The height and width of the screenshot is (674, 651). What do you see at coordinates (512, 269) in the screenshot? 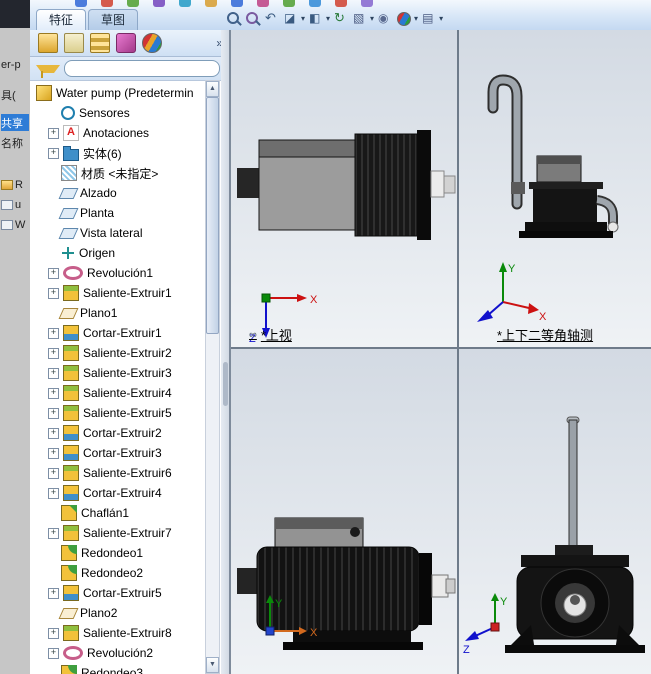
I see `svg-text: Y` at bounding box center [512, 269].